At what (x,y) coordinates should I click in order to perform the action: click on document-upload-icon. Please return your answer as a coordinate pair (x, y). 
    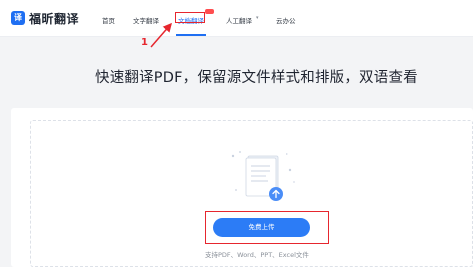
    Looking at the image, I should click on (263, 176).